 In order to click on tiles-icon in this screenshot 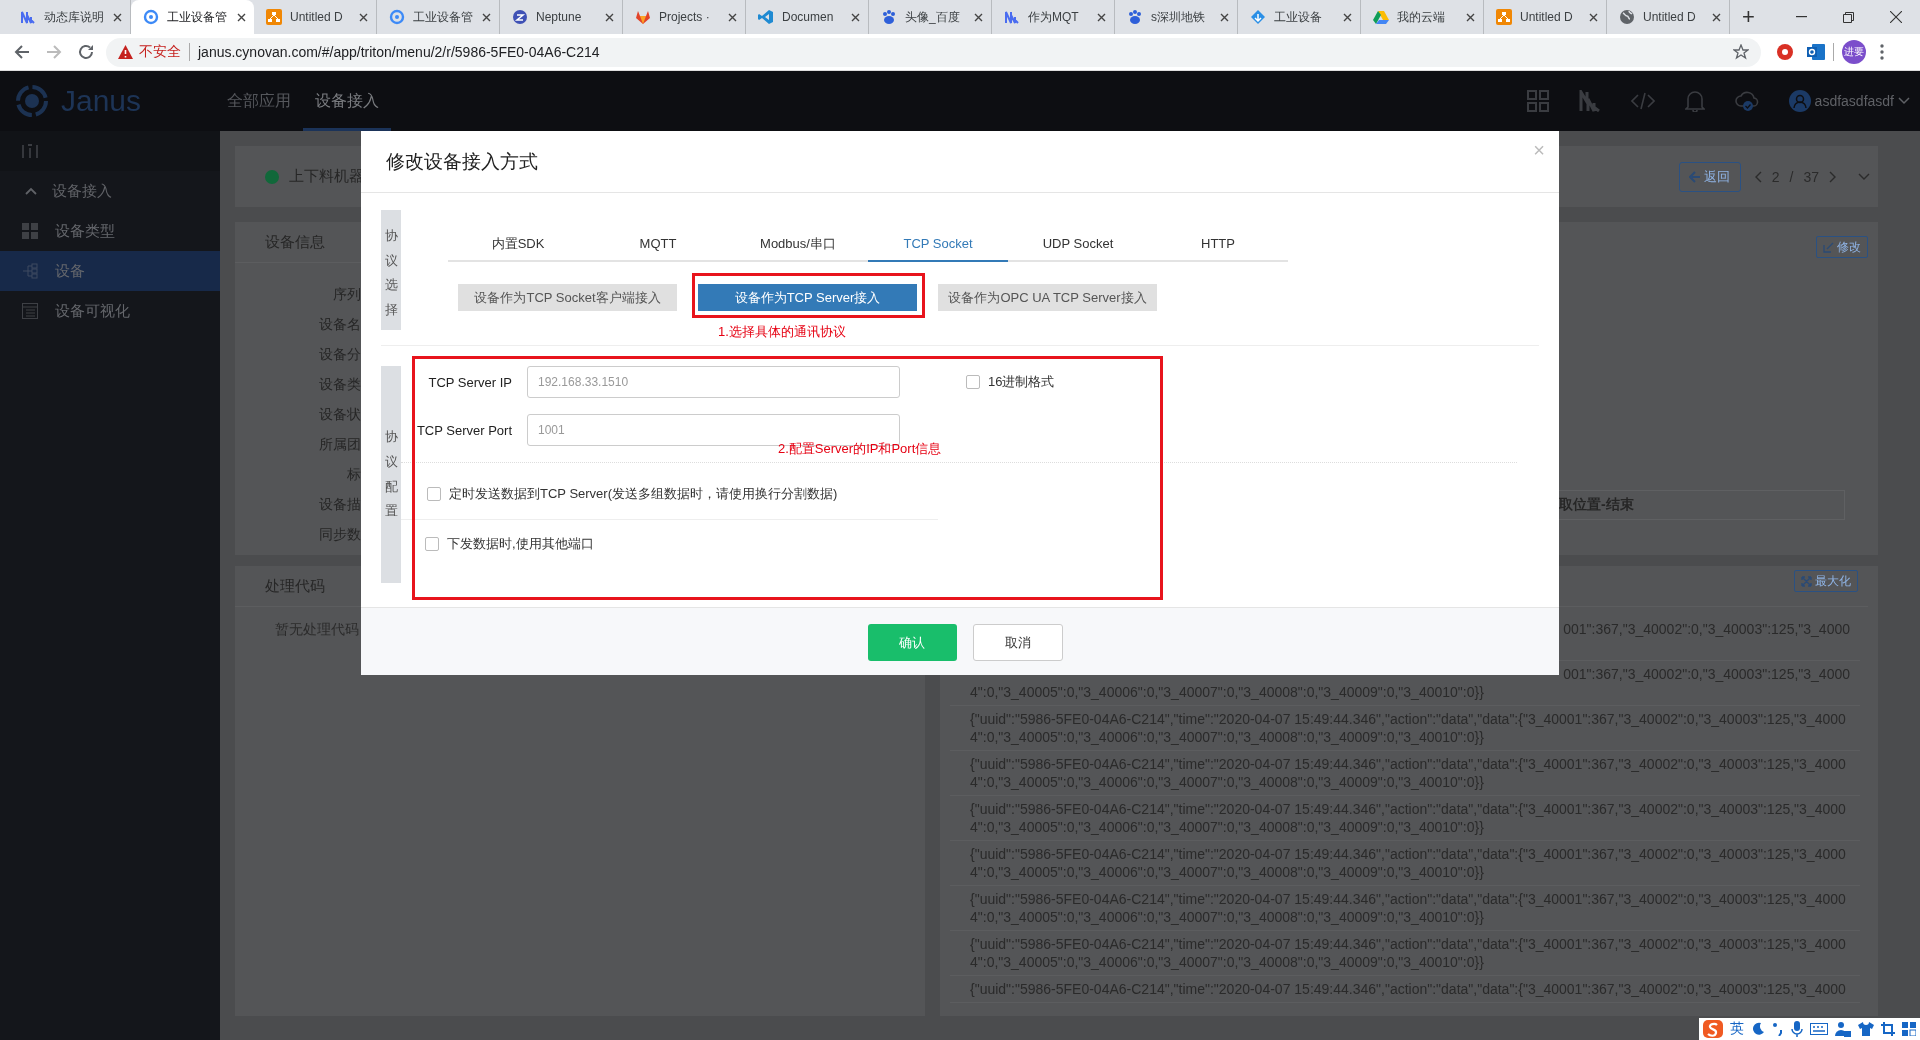, I will do `click(1909, 1029)`.